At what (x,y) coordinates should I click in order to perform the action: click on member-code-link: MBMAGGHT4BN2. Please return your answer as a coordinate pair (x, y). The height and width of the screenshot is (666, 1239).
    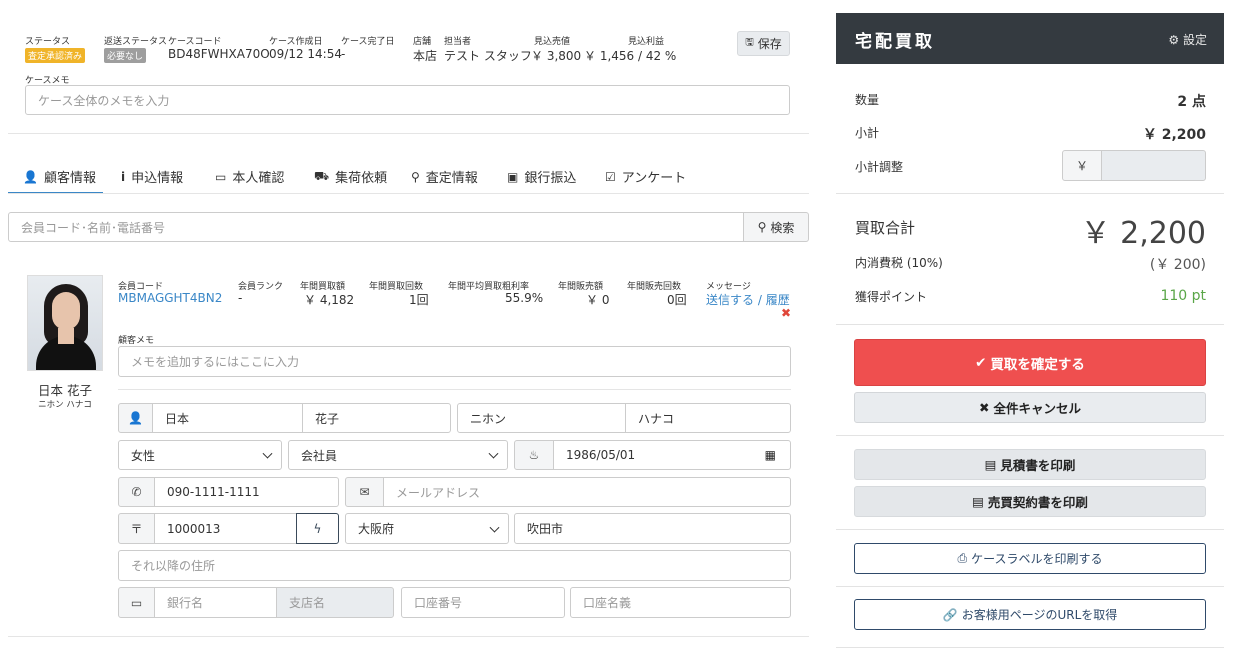
    Looking at the image, I should click on (170, 298).